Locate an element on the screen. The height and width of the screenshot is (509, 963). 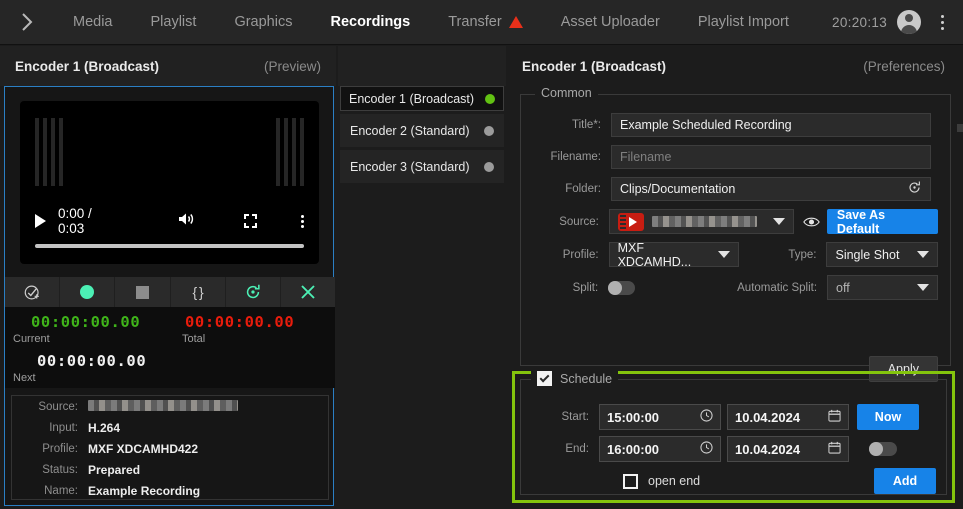
auto-split-select: off is located at coordinates (882, 287).